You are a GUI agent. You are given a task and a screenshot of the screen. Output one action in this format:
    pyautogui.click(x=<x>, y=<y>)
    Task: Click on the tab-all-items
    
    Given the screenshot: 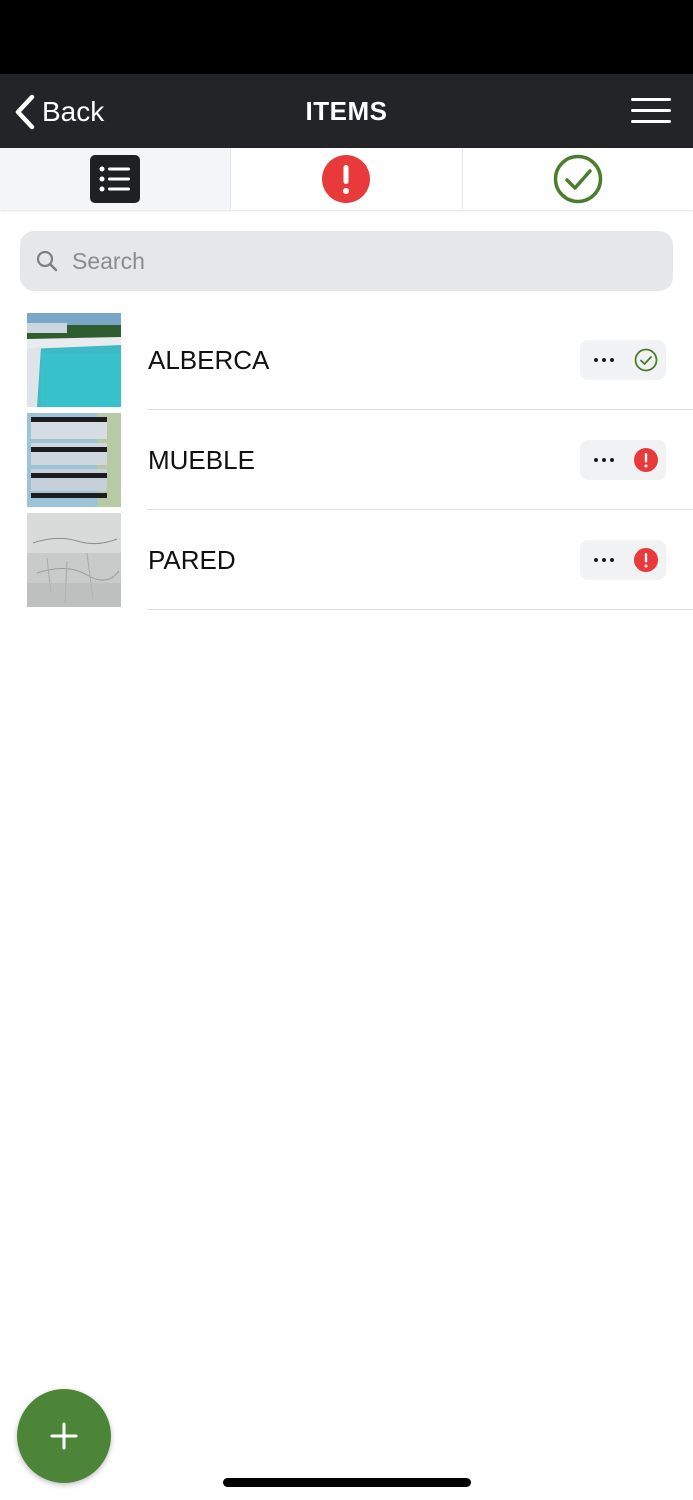 What is the action you would take?
    pyautogui.click(x=115, y=179)
    